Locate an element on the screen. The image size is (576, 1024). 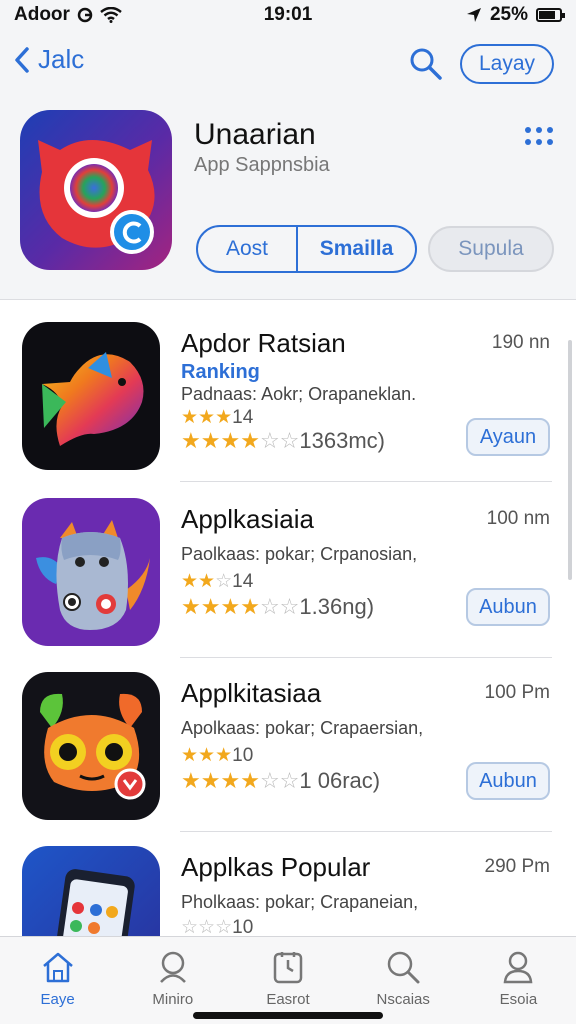
tab-eaye: Eaye is located at coordinates (57, 980).